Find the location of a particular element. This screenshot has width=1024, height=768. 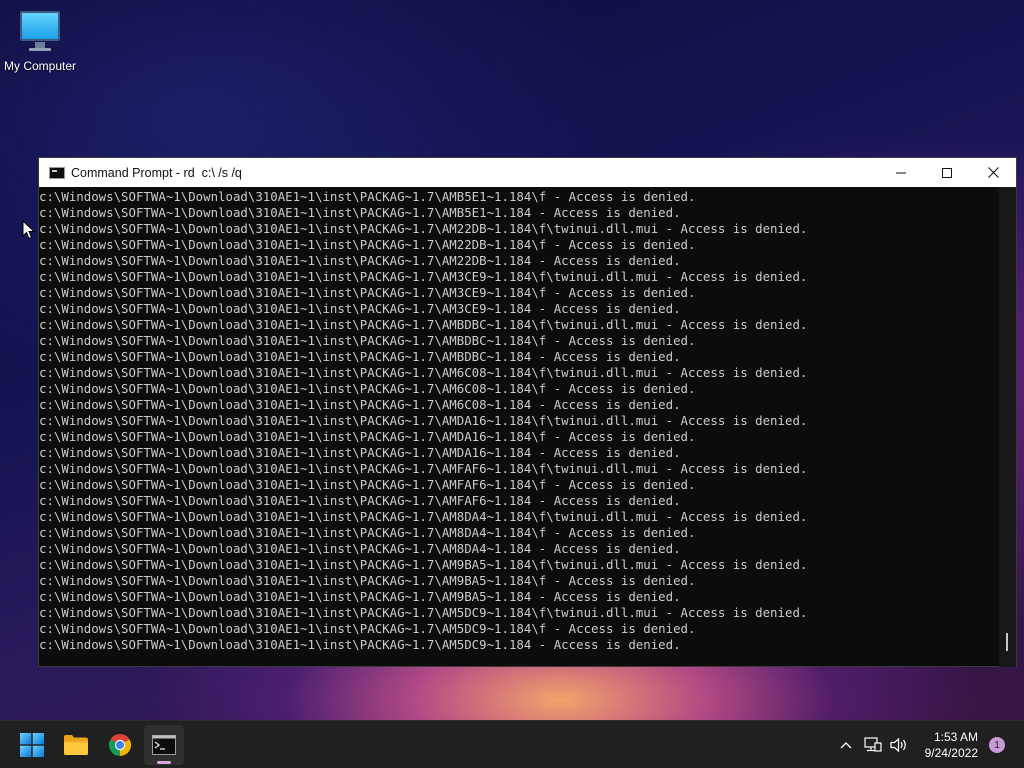

close-icon is located at coordinates (993, 172).